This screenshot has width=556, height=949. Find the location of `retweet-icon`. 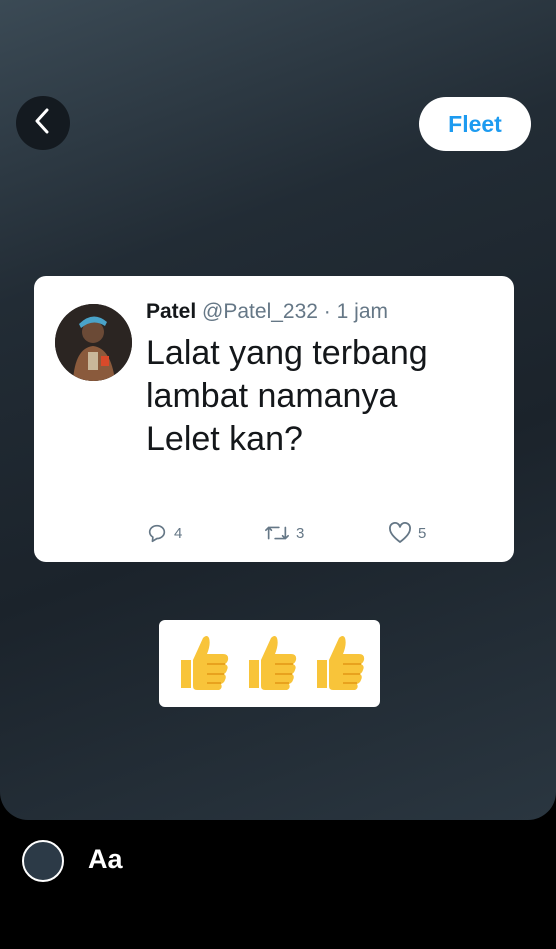

retweet-icon is located at coordinates (277, 533).